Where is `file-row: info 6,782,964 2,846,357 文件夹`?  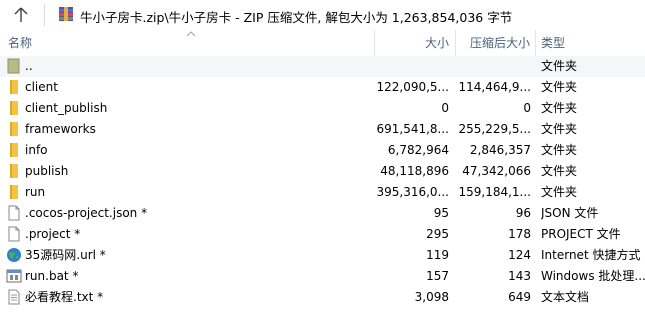
file-row: info 6,782,964 2,846,357 文件夹 is located at coordinates (322, 150).